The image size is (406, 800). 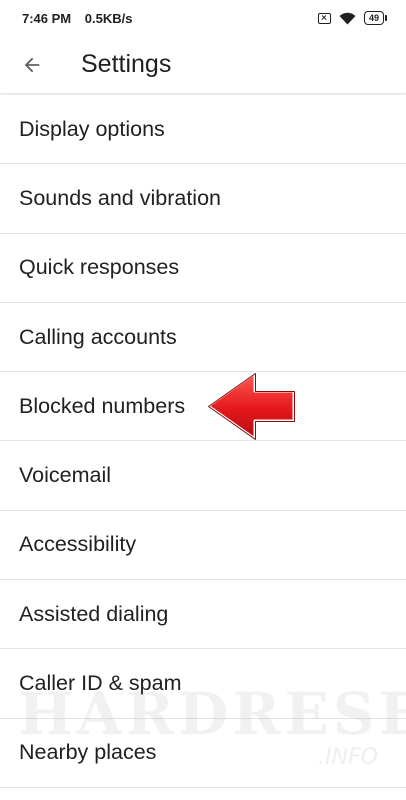 What do you see at coordinates (88, 752) in the screenshot?
I see `settings-item-label: Nearby places` at bounding box center [88, 752].